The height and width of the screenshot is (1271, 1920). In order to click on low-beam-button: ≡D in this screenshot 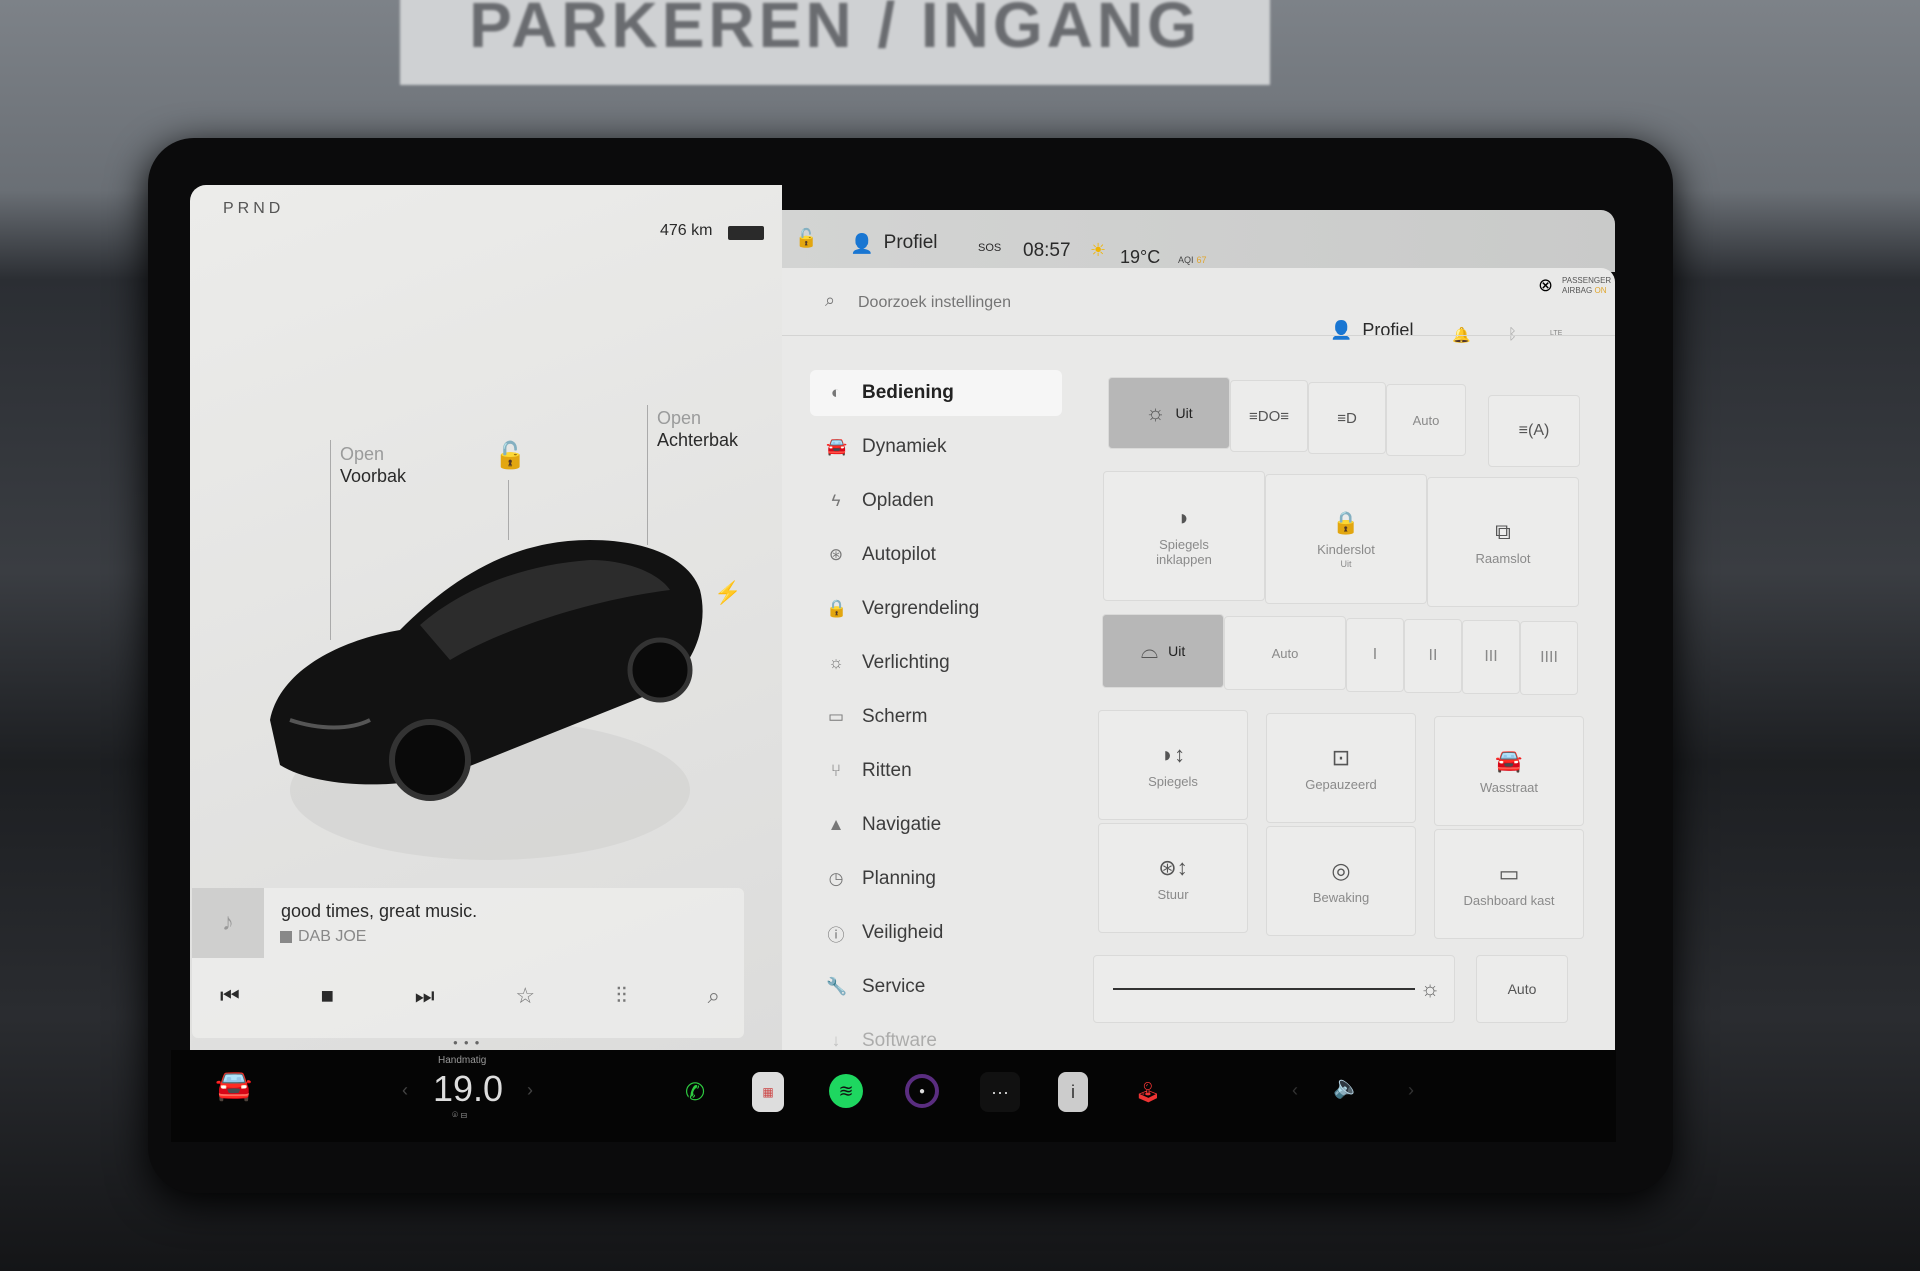, I will do `click(1347, 418)`.